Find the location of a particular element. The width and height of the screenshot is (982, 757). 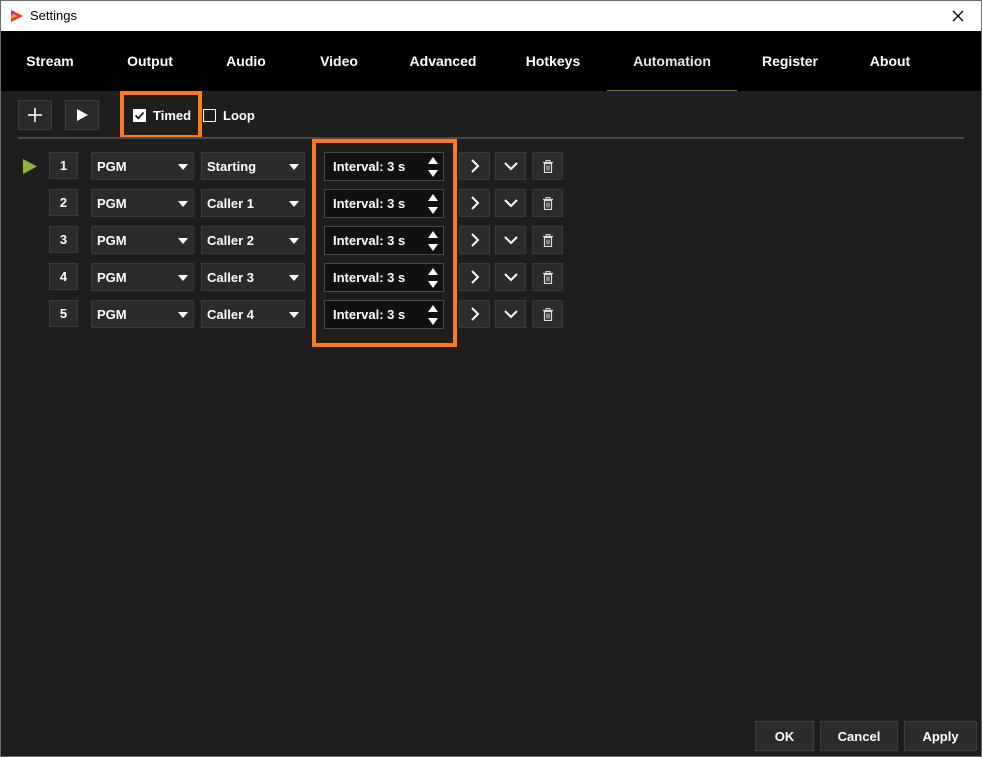

tab-register: Register is located at coordinates (790, 61).